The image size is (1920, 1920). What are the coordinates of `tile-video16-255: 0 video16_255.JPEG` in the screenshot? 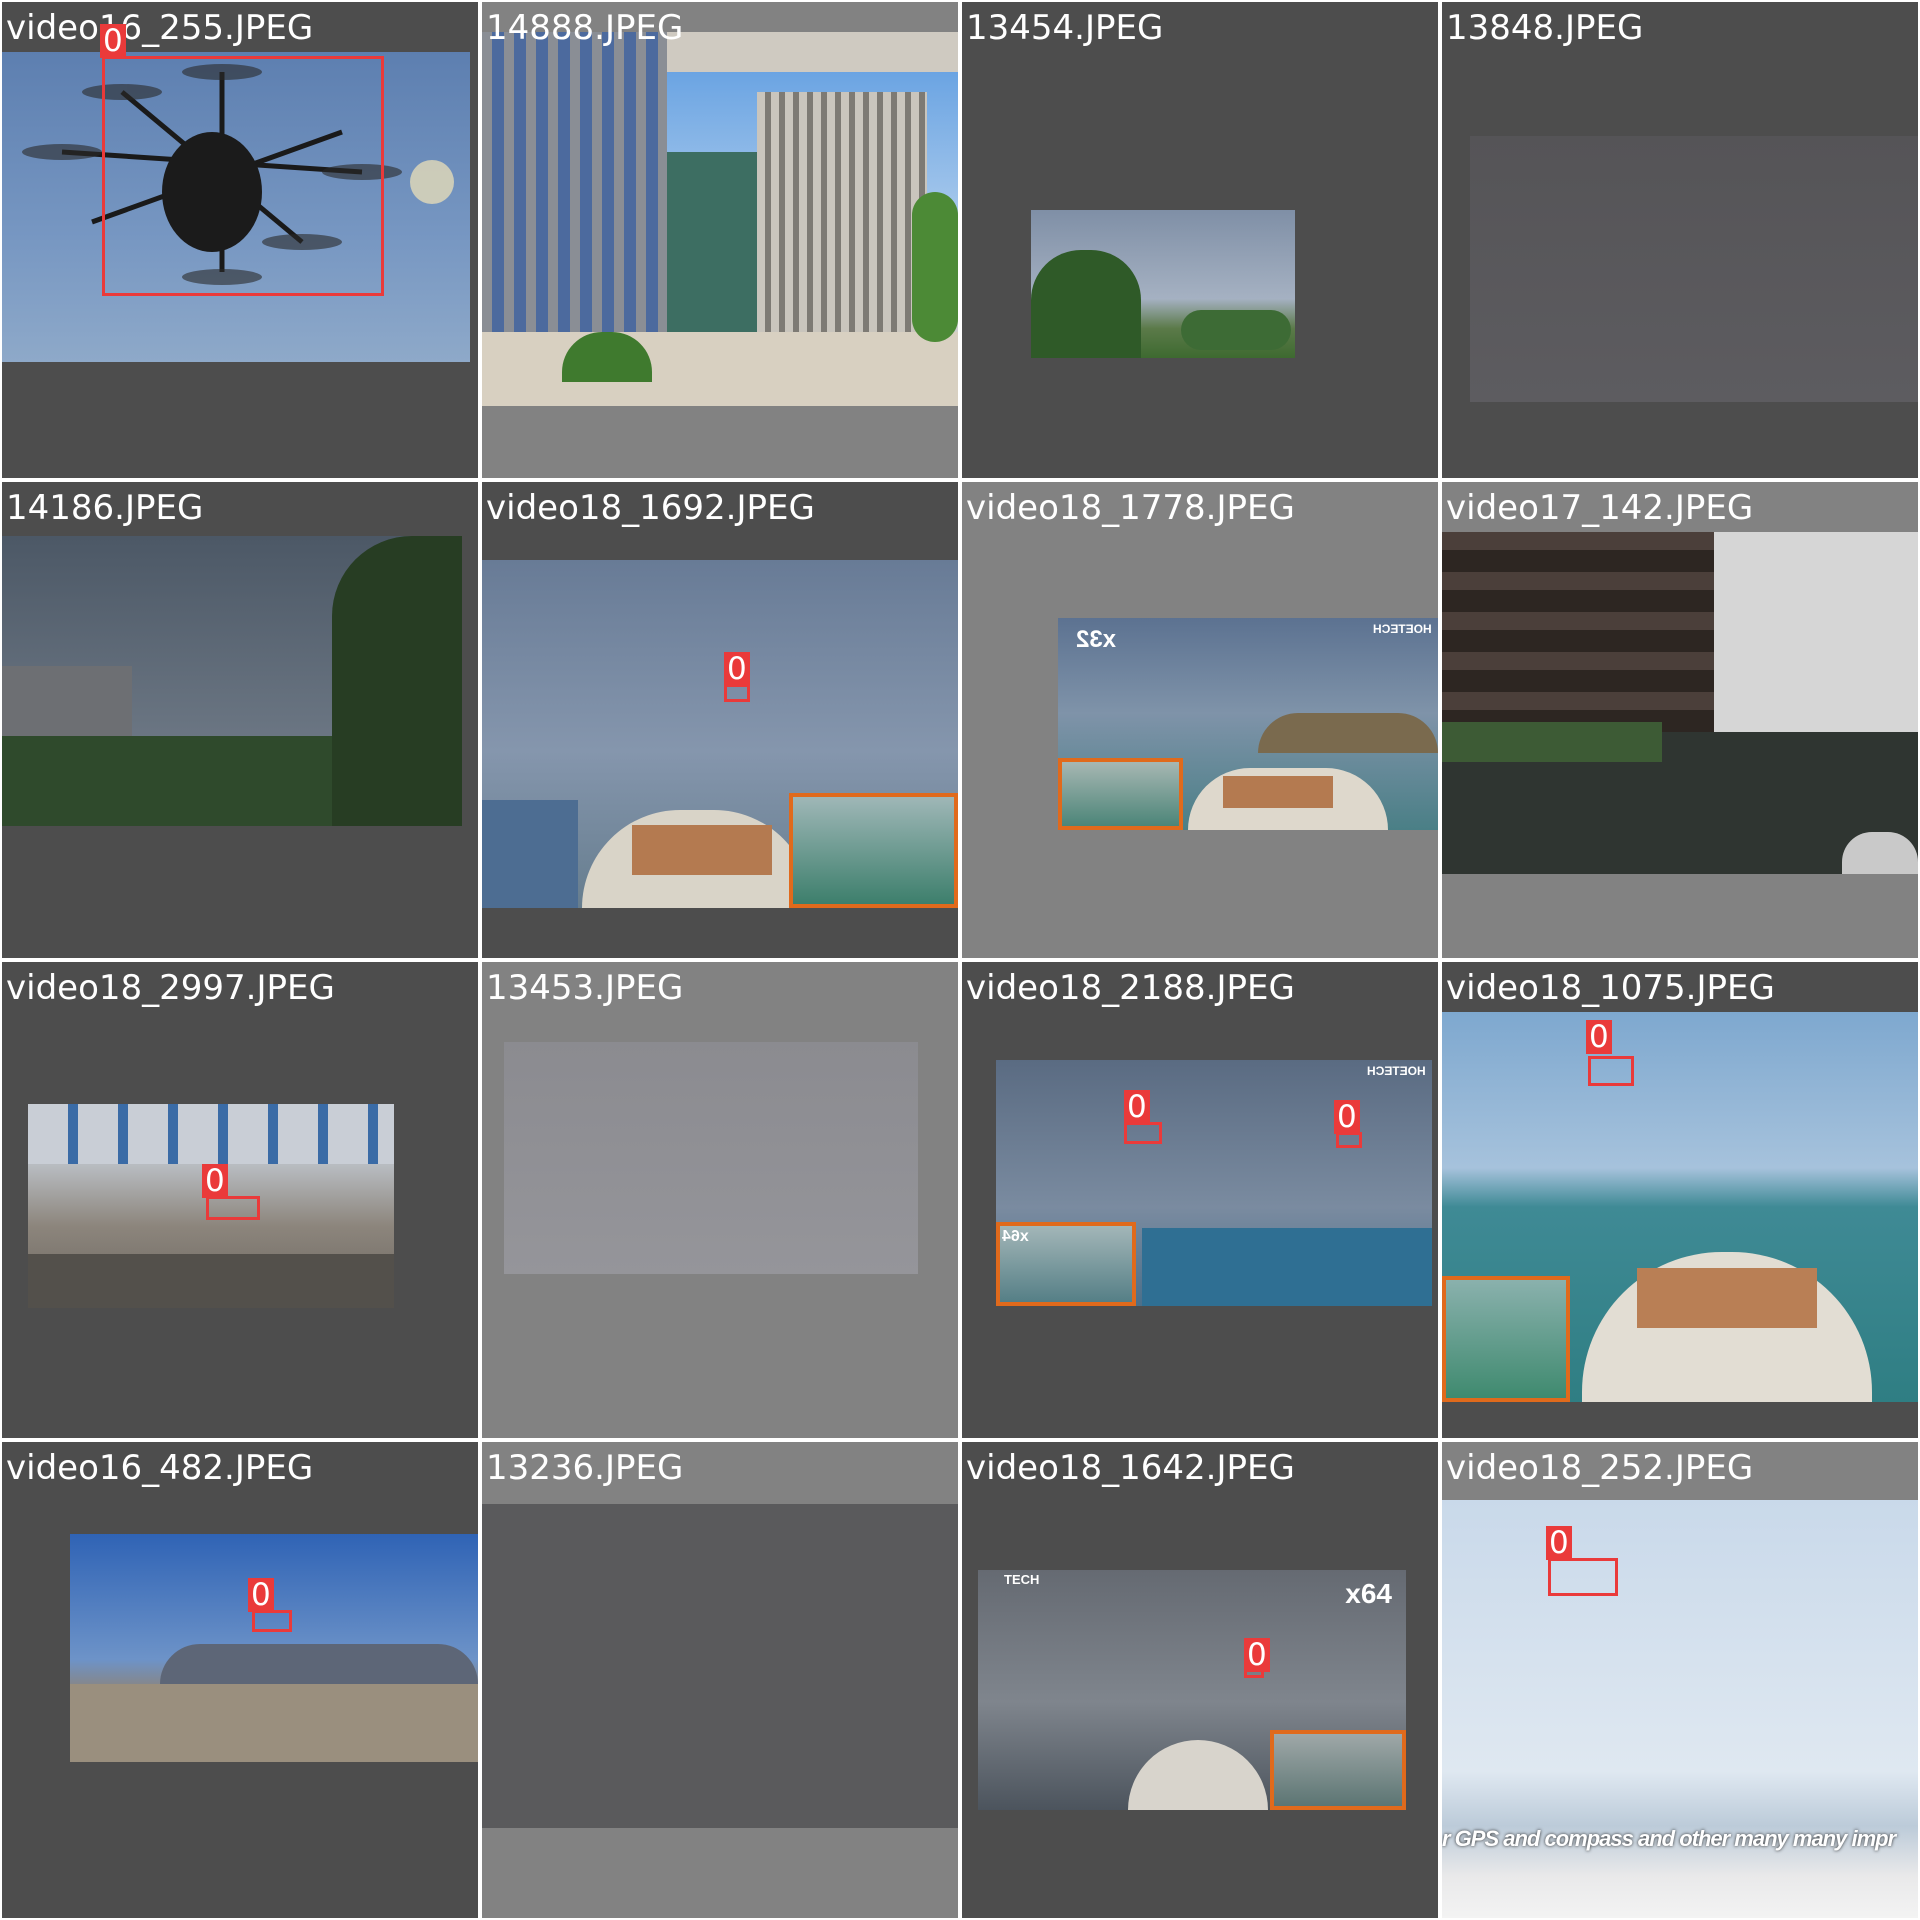 It's located at (240, 240).